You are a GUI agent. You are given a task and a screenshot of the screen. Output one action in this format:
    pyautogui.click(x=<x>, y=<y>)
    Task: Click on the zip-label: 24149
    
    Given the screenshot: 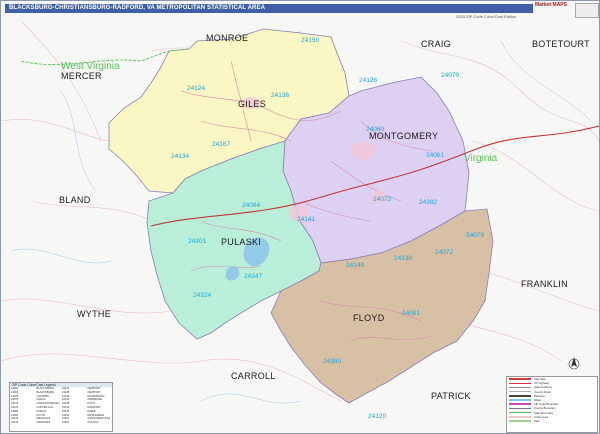 What is the action you would take?
    pyautogui.click(x=355, y=265)
    